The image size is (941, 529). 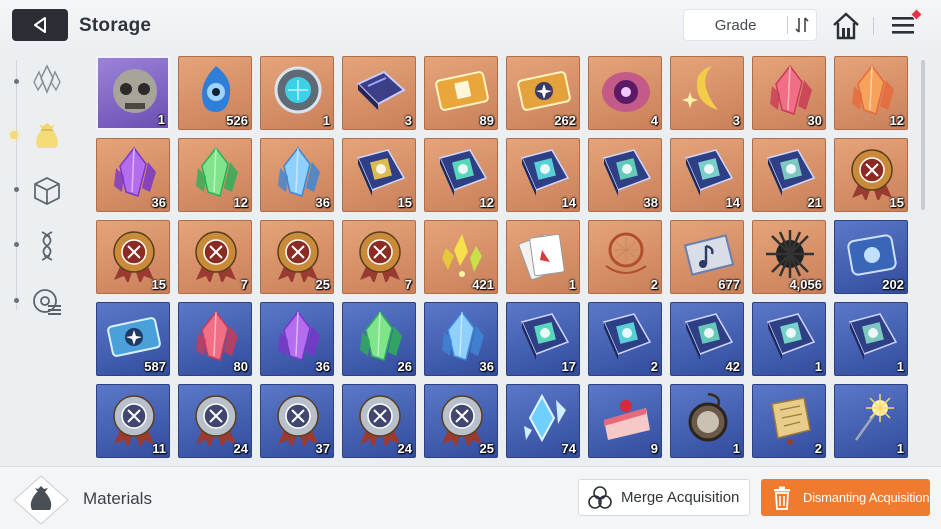 I want to click on green-crystal-icon, so click(x=217, y=171).